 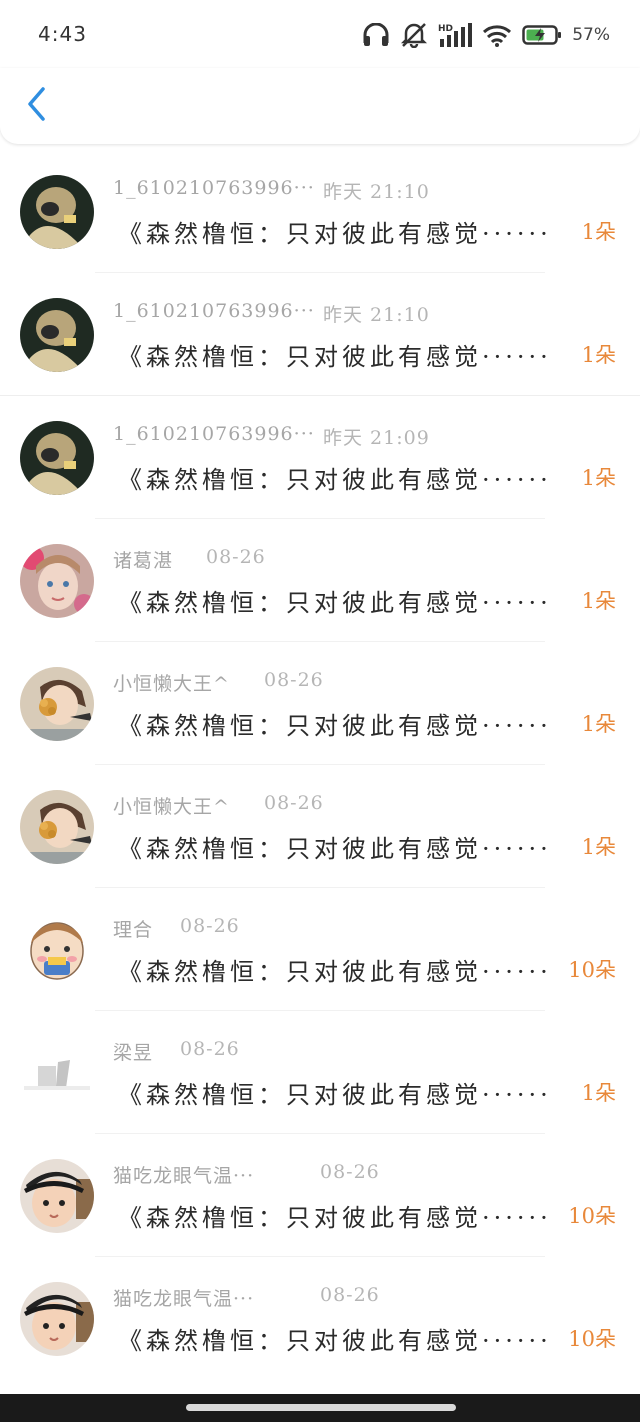 I want to click on app-header, so click(x=320, y=106).